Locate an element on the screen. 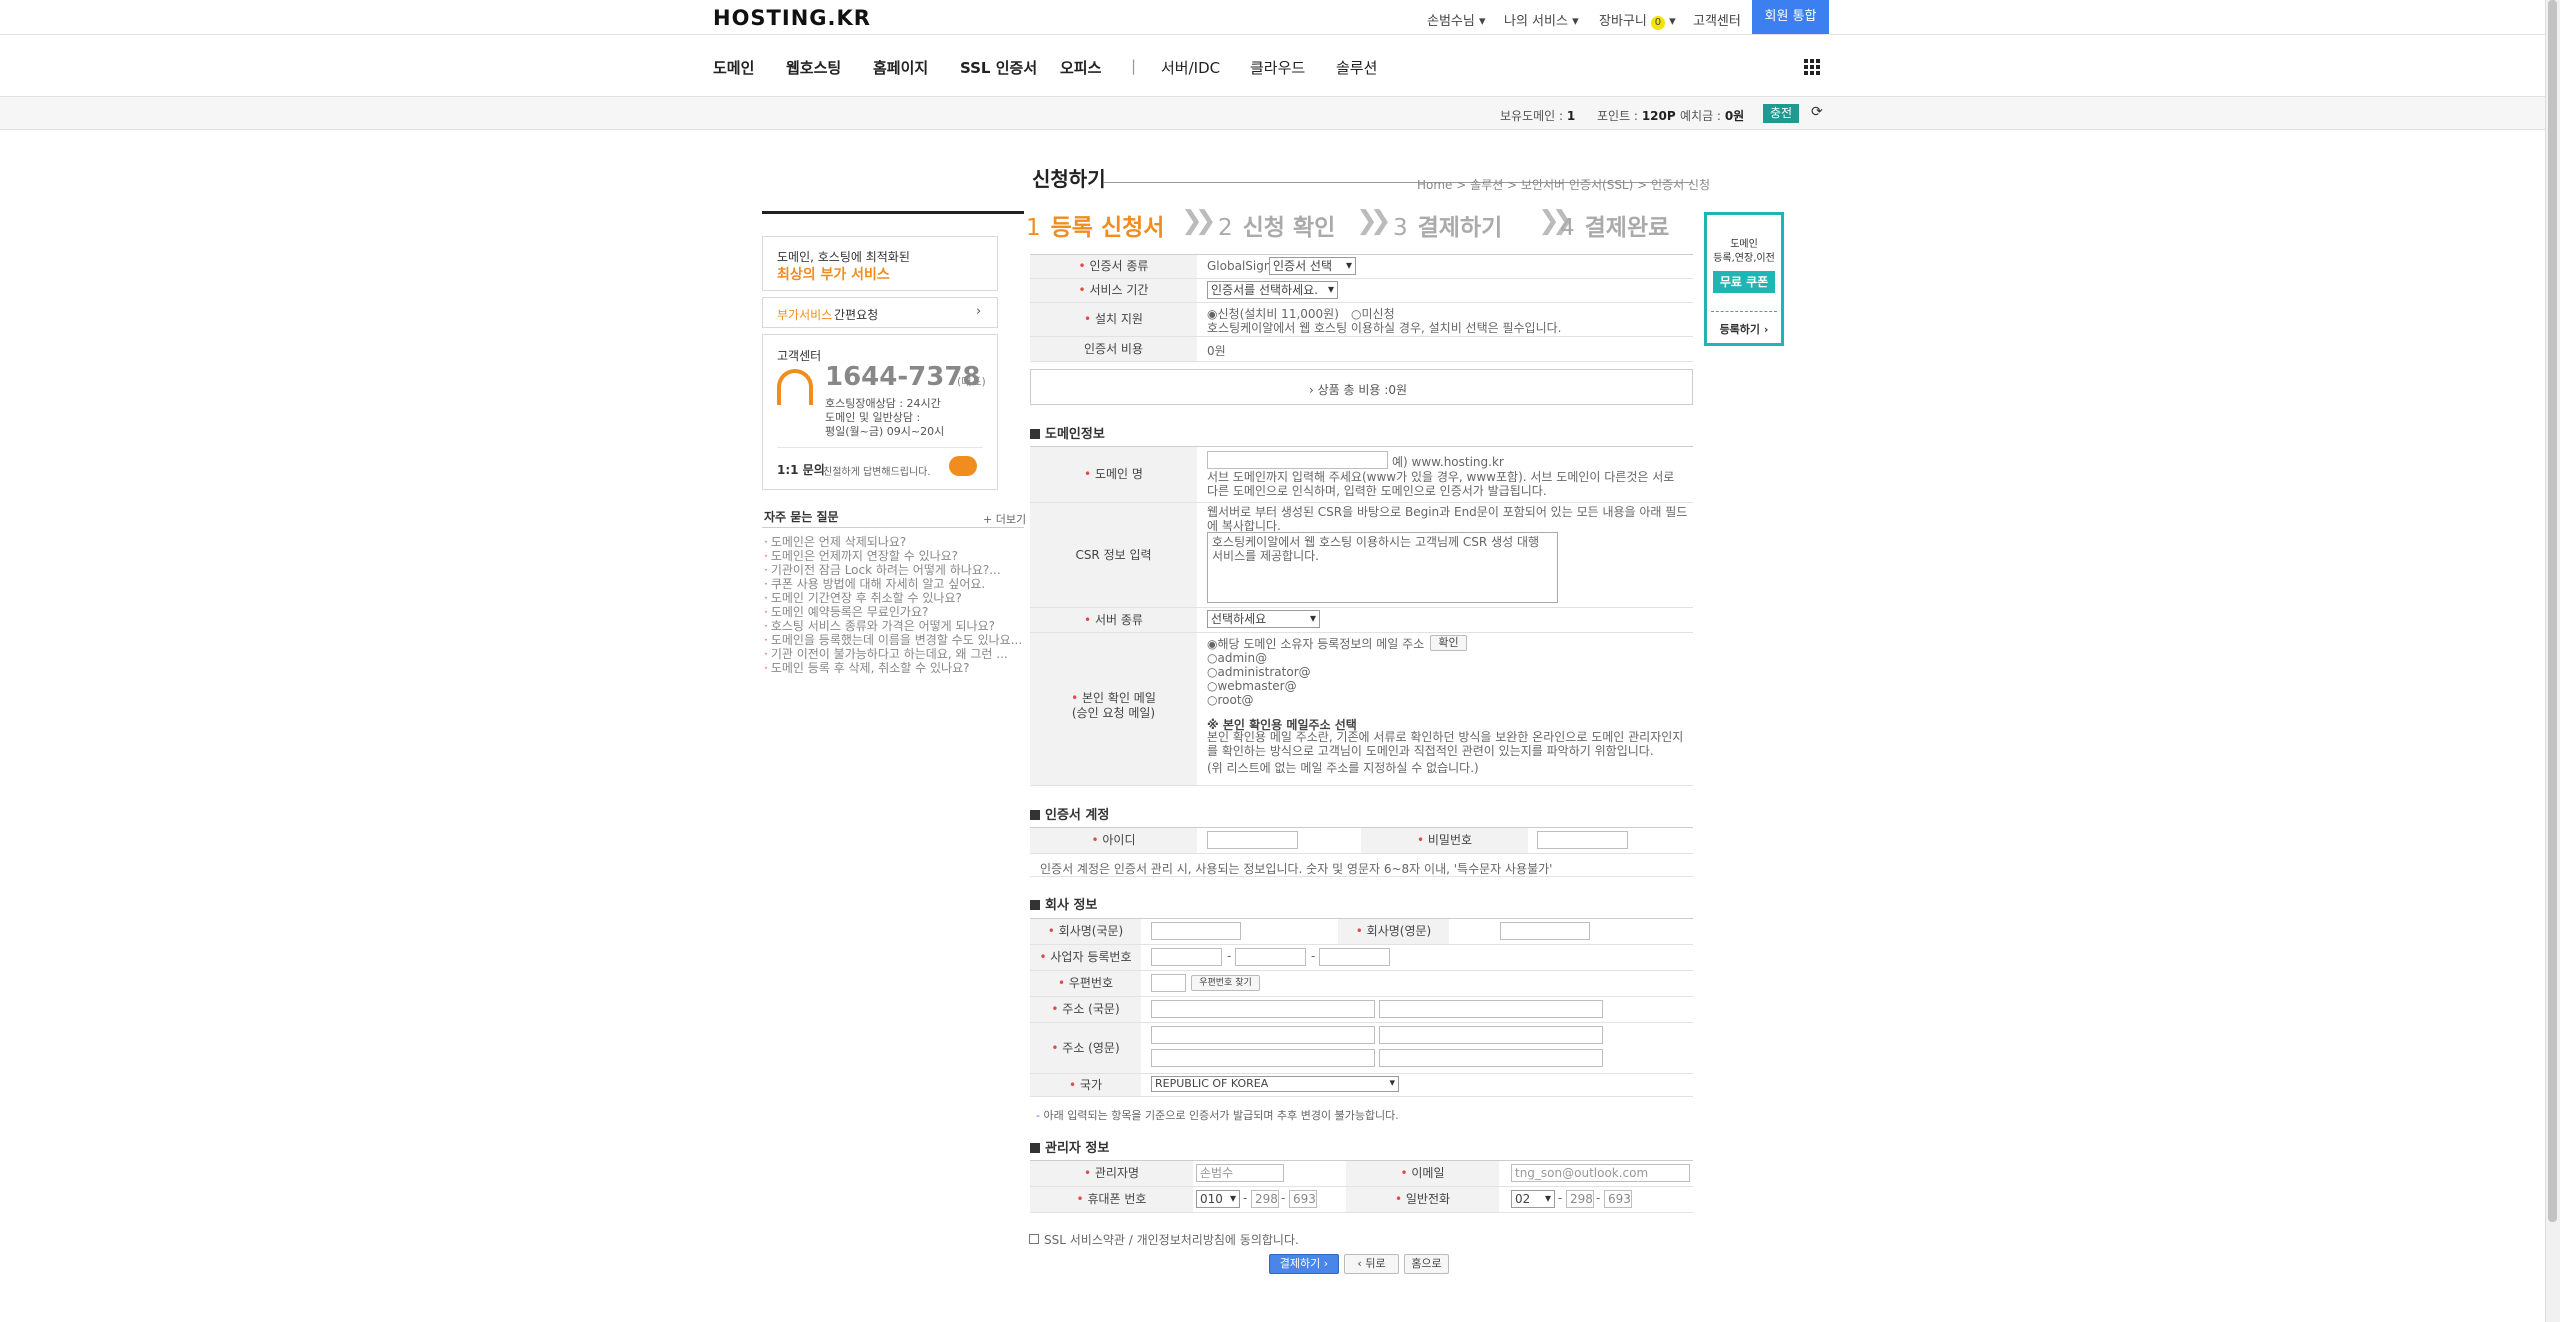 The image size is (2560, 1322). company-kr-label: 회사명(국문) is located at coordinates (1085, 931).